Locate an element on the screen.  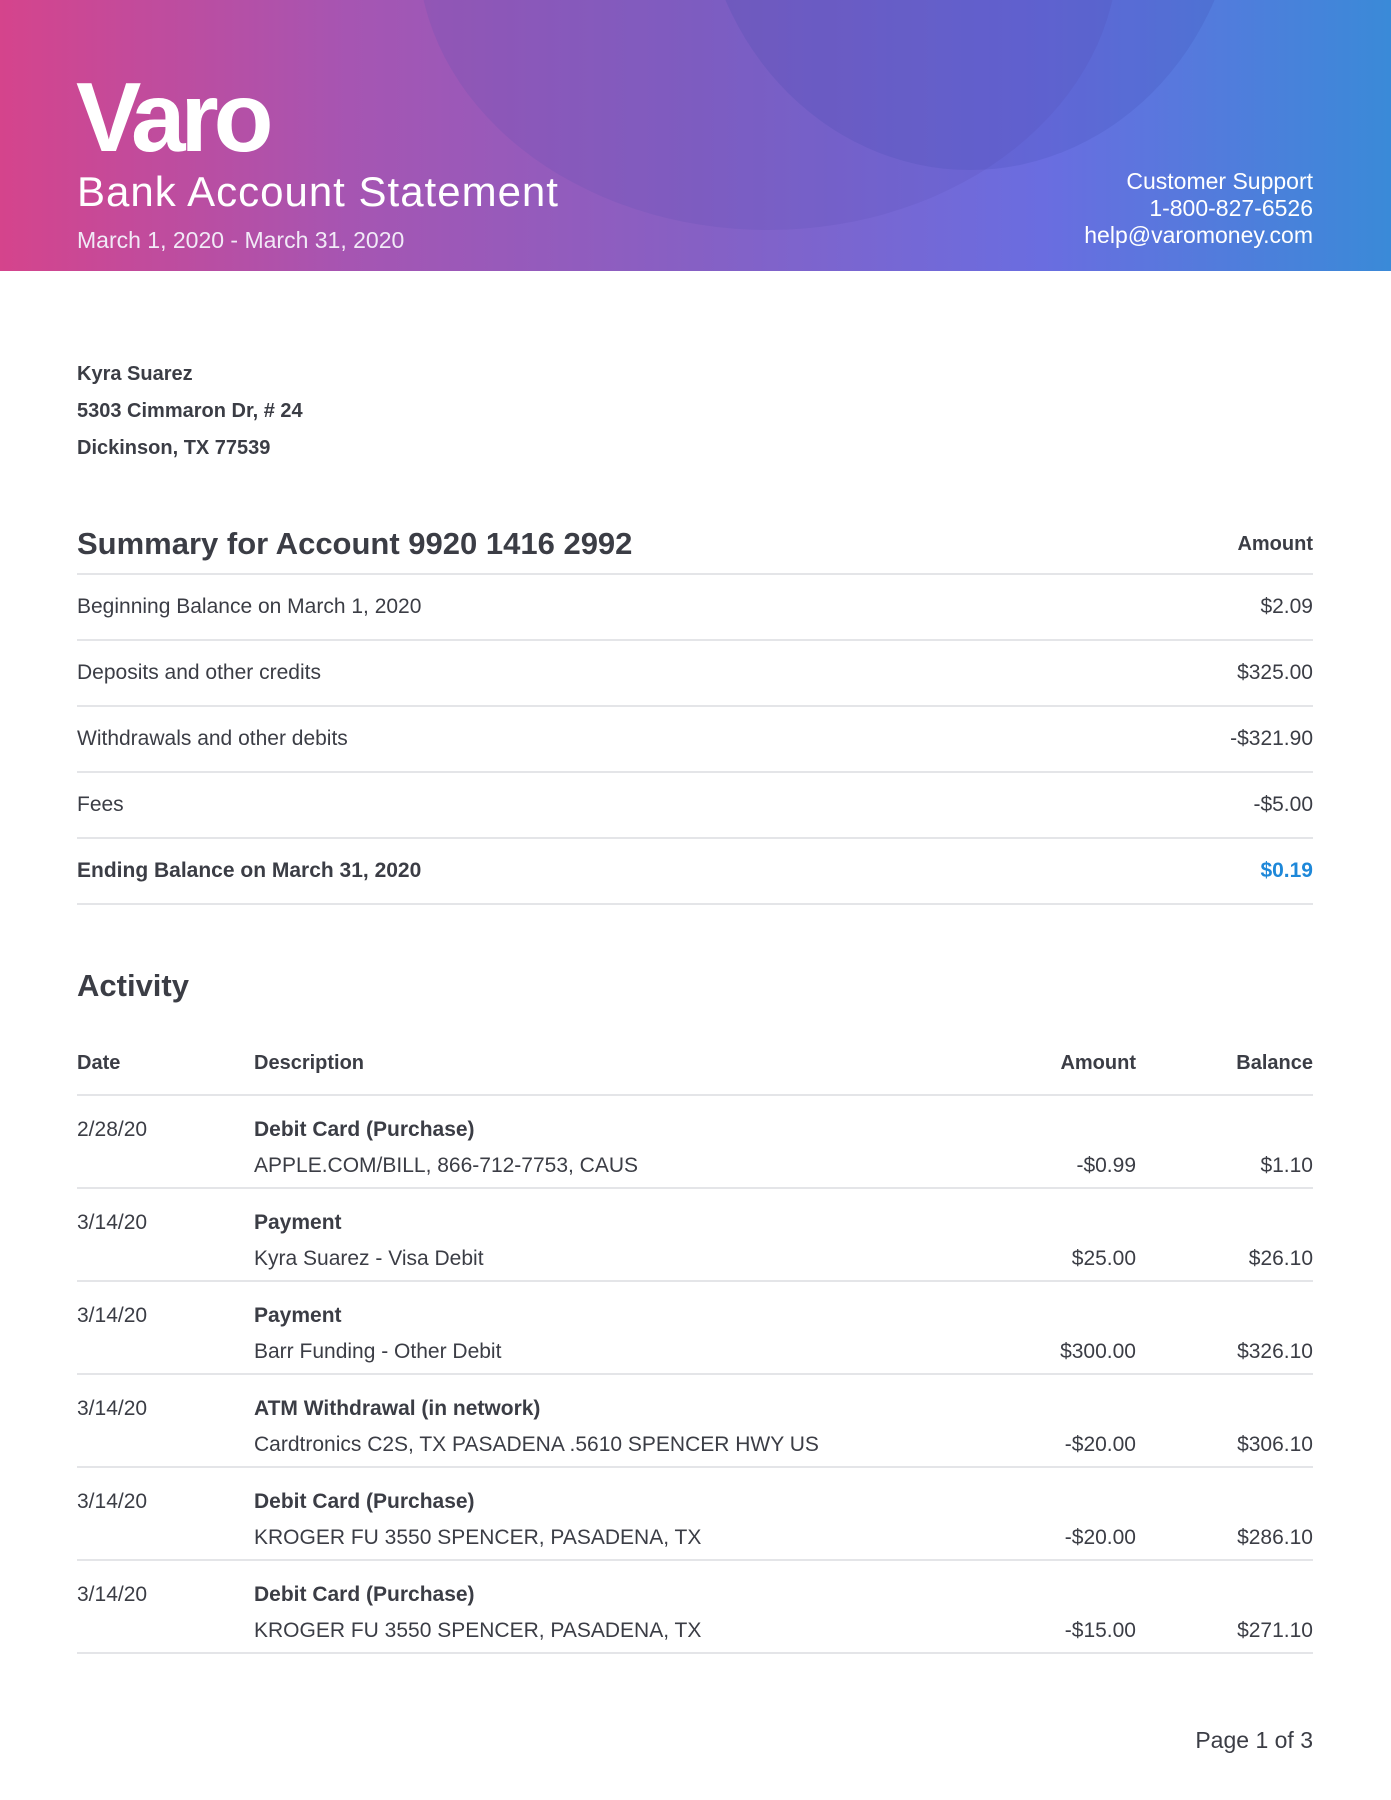
transaction-balance: $1.10 is located at coordinates (1286, 1165).